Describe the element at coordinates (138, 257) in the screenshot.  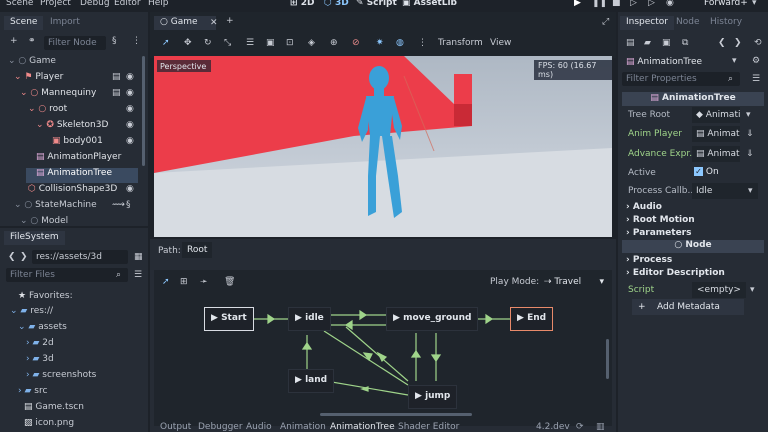
I see `split-view-icon: ▦` at that location.